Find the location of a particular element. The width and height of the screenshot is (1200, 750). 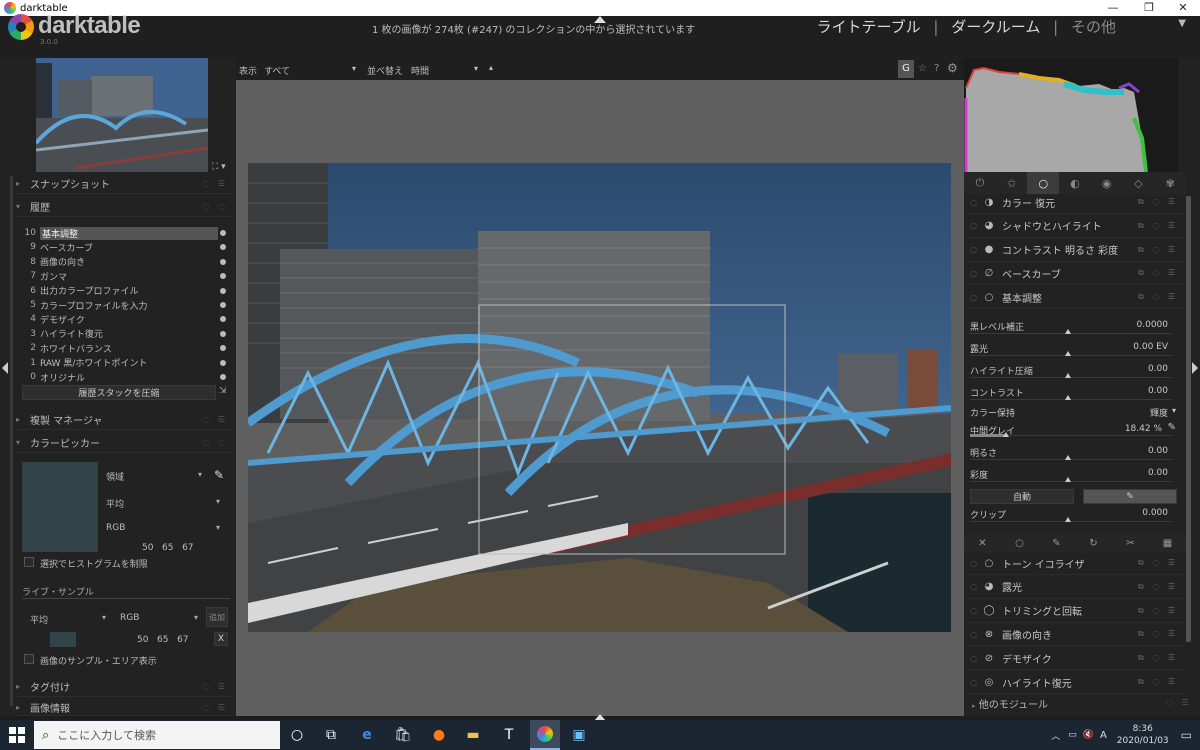

remote-desktop-icon: ▣ is located at coordinates (579, 735).